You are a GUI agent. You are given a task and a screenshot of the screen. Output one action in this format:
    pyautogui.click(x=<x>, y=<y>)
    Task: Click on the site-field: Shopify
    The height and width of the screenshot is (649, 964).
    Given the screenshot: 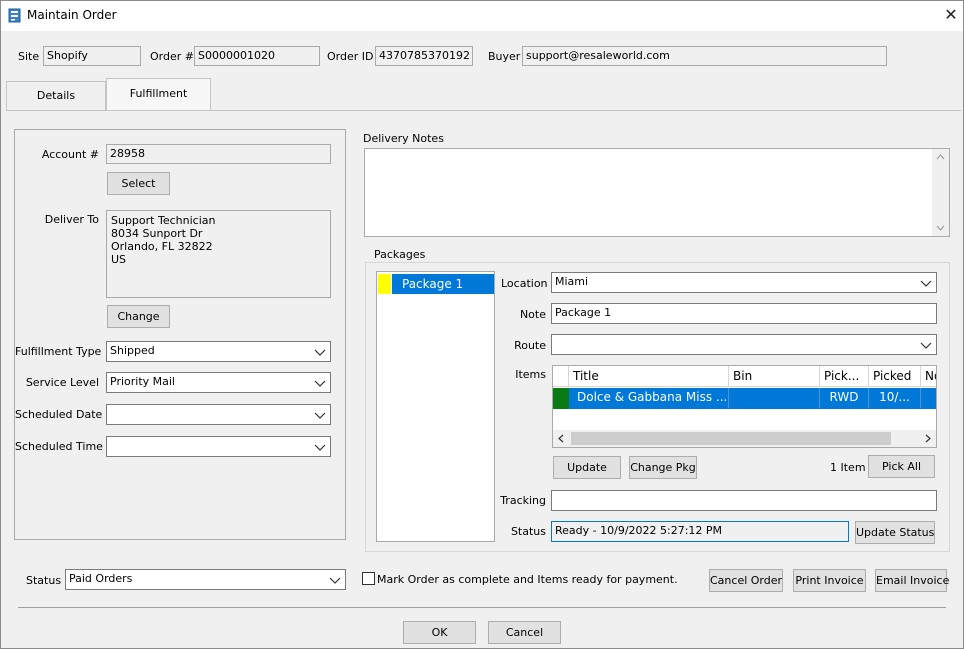 What is the action you would take?
    pyautogui.click(x=92, y=56)
    